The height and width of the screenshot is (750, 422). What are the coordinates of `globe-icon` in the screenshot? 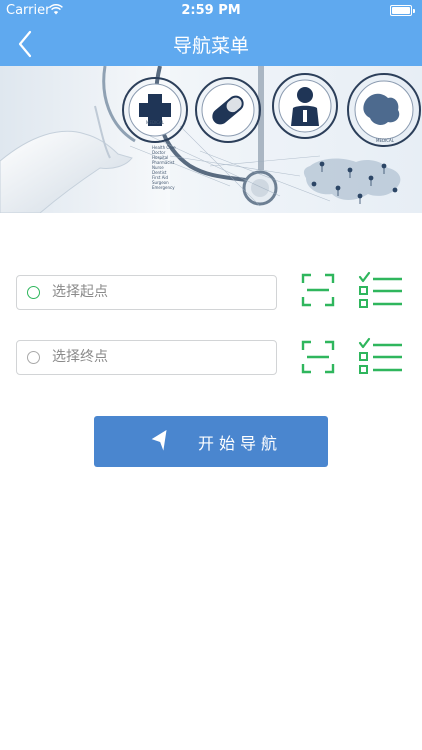 It's located at (384, 110).